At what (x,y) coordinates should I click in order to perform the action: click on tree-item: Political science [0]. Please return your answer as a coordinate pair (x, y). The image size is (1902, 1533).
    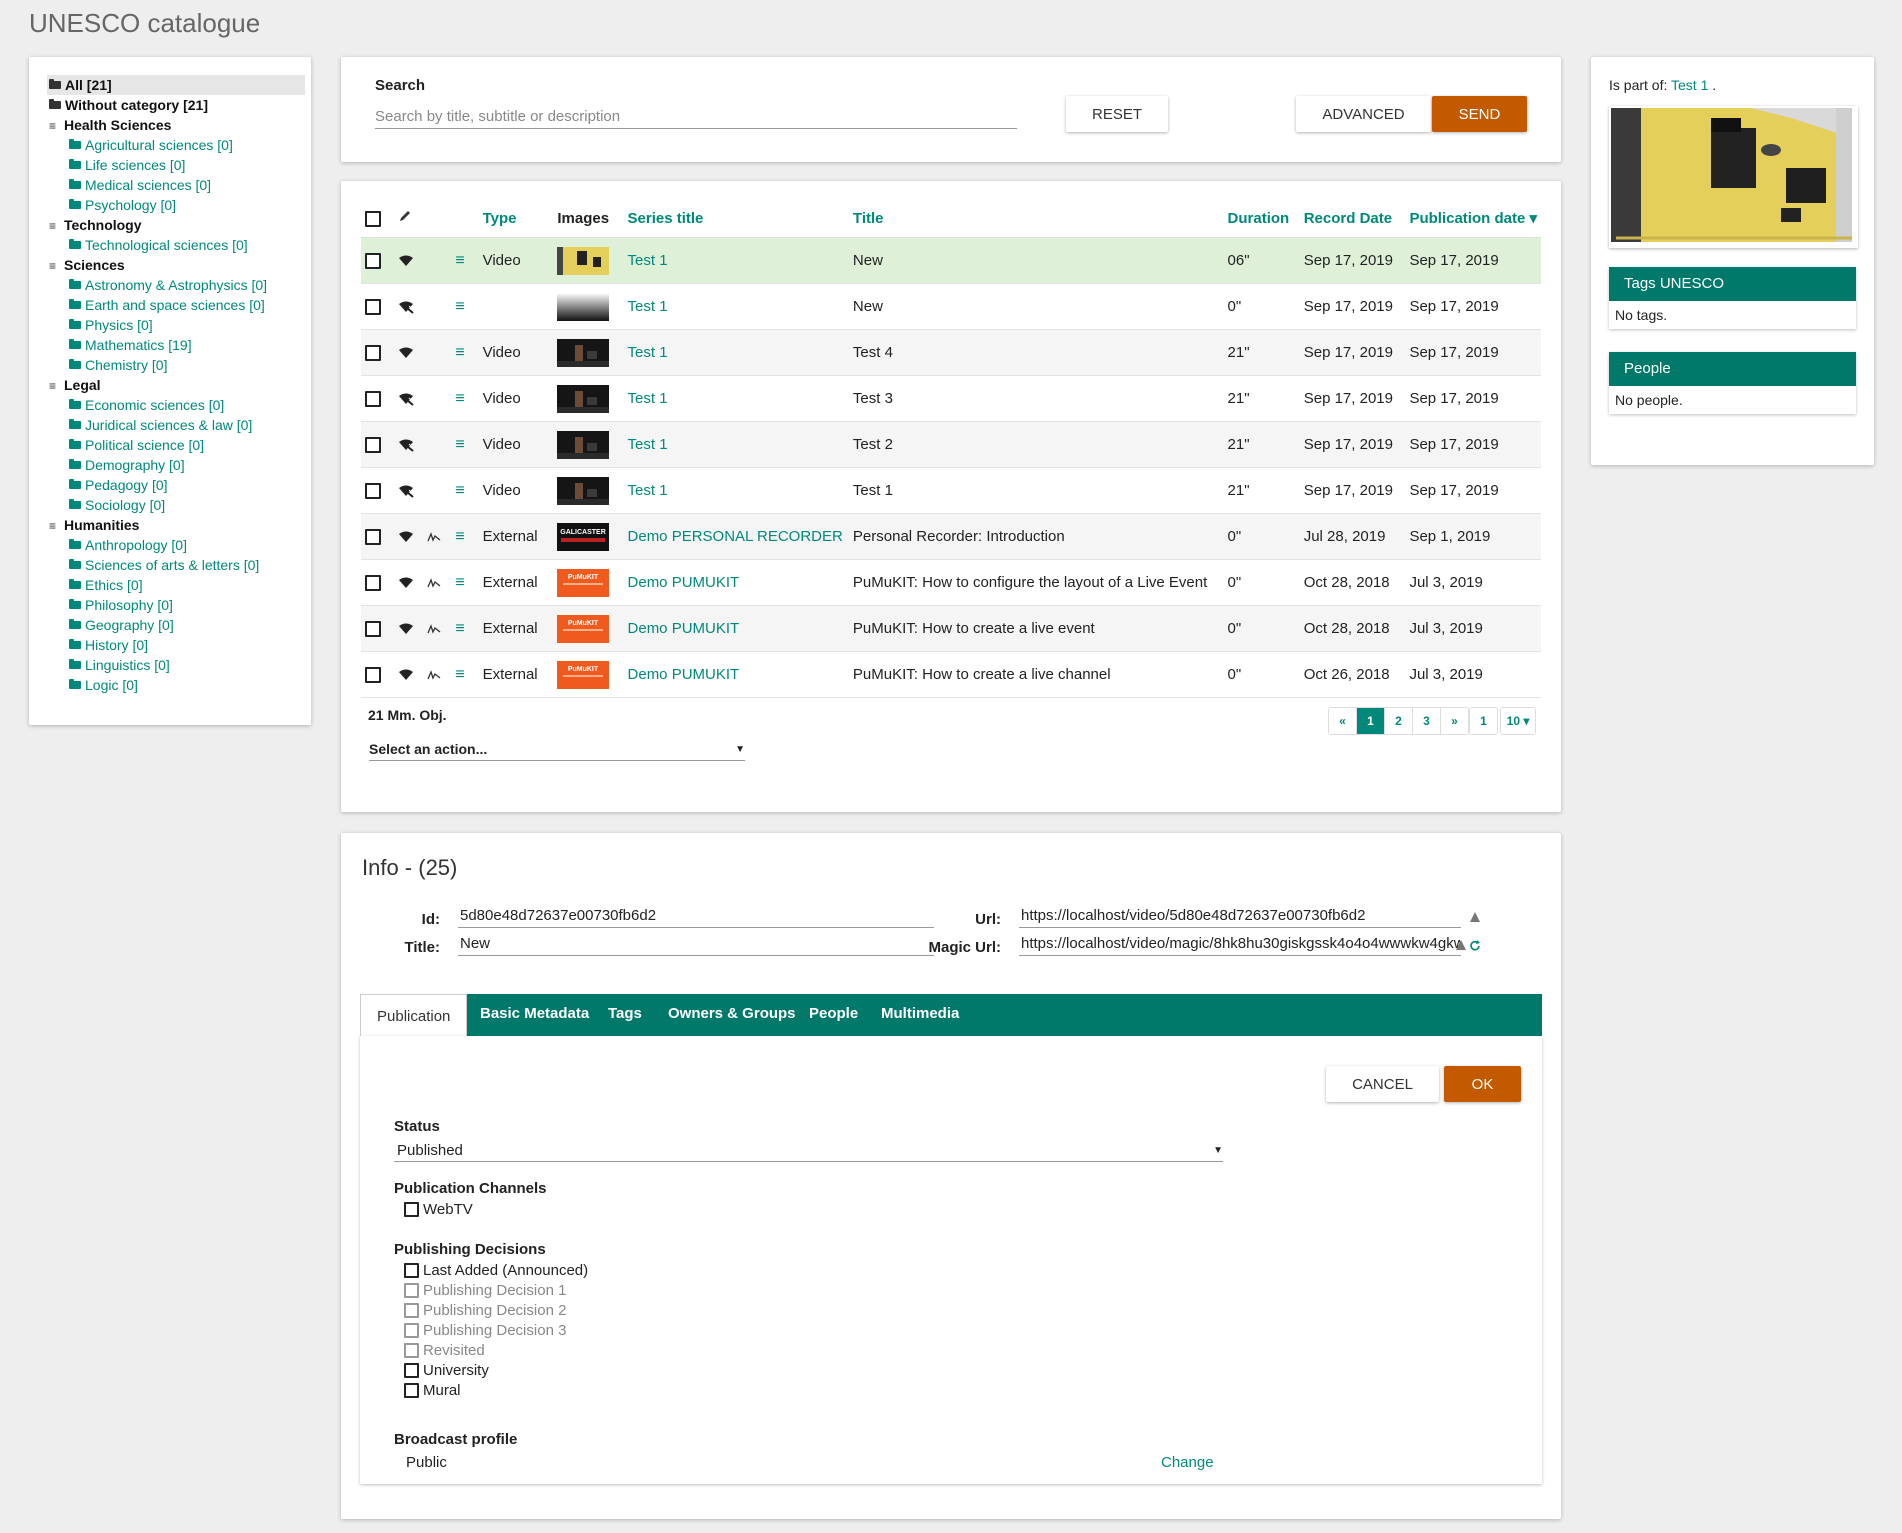
    Looking at the image, I should click on (136, 445).